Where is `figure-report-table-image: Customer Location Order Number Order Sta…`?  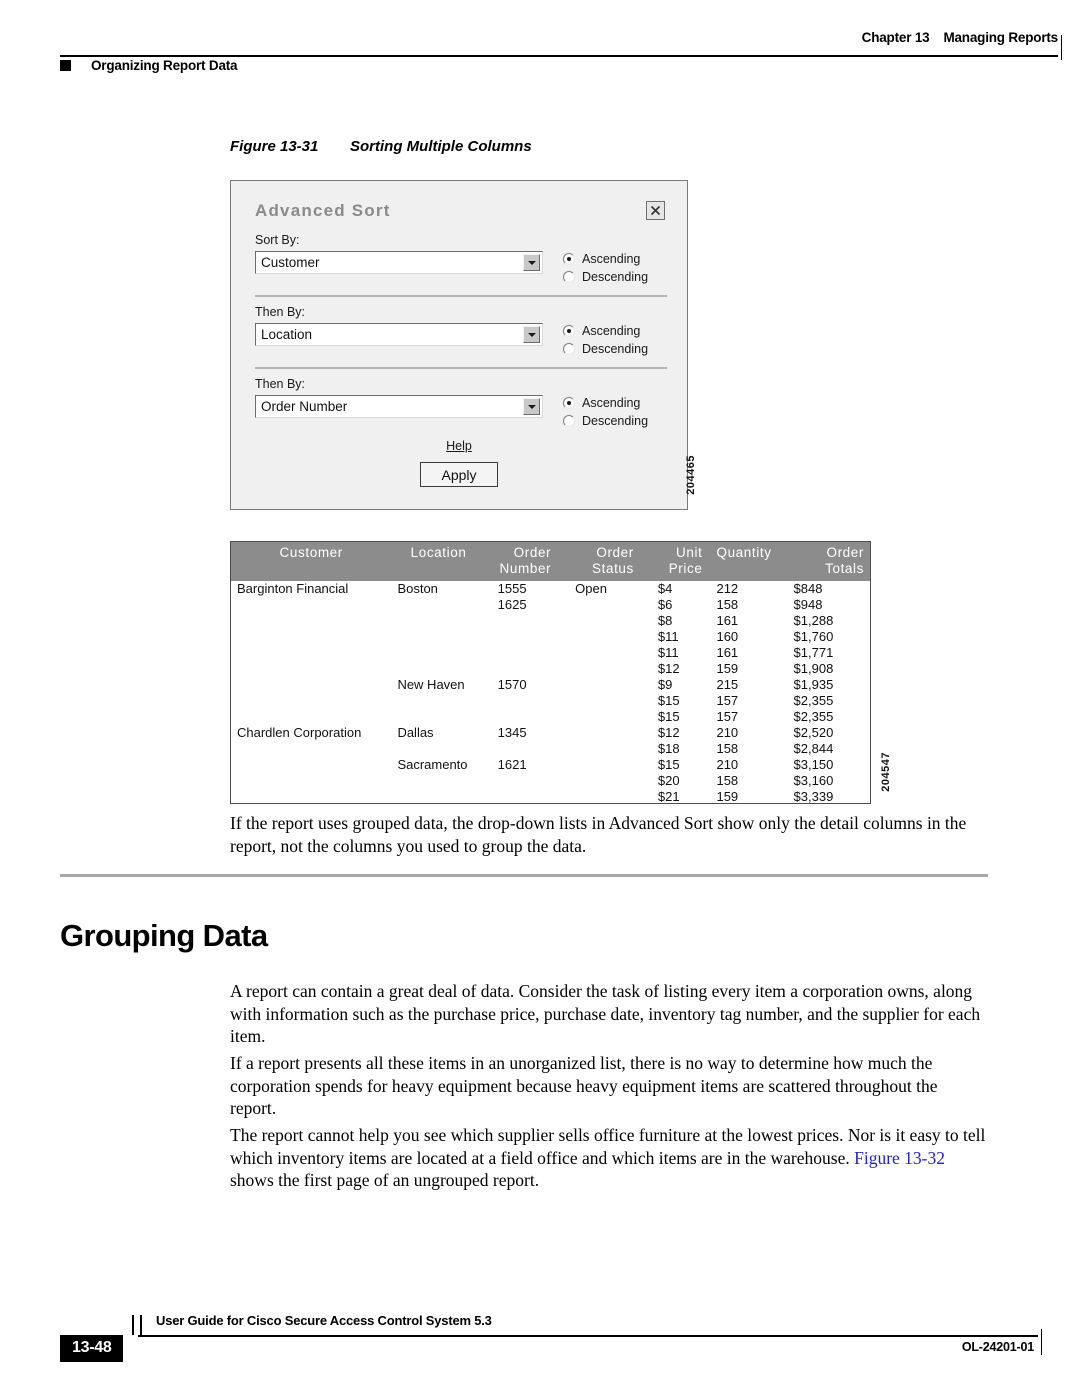 figure-report-table-image: Customer Location Order Number Order Sta… is located at coordinates (550, 672).